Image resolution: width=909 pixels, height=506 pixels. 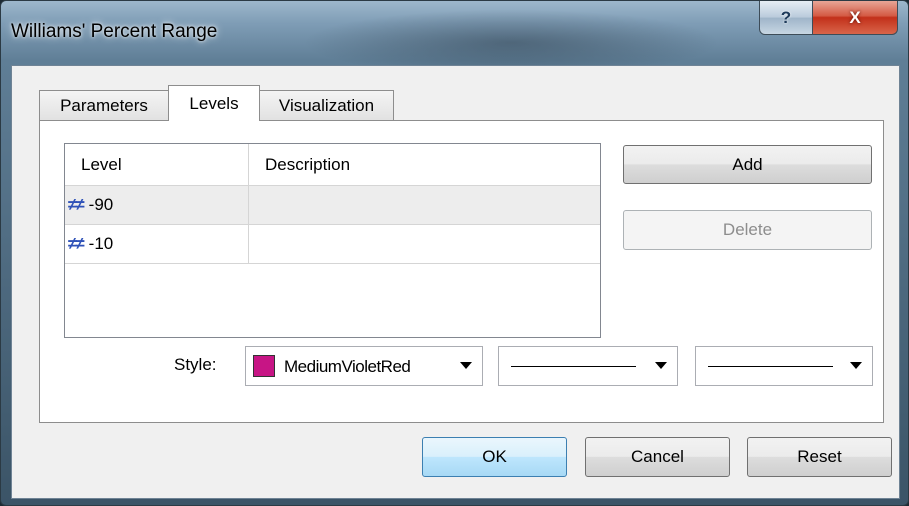 I want to click on cancel-button-label: Cancel, so click(x=657, y=456).